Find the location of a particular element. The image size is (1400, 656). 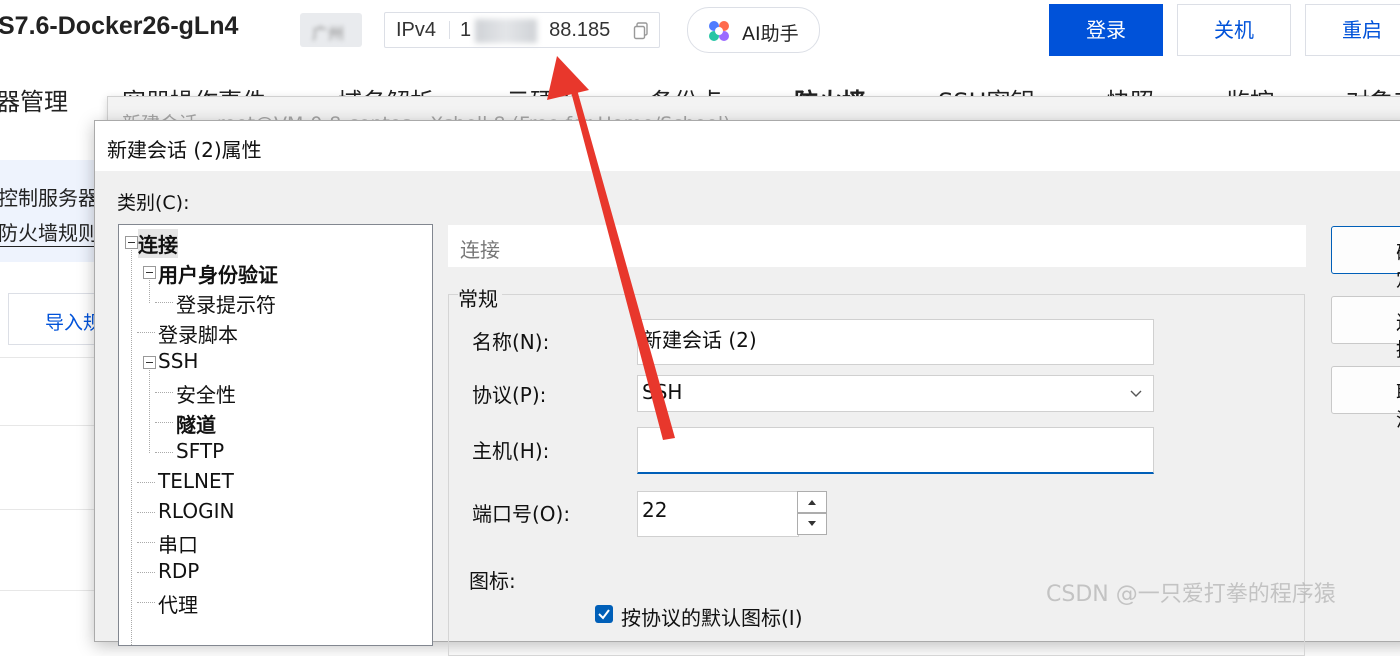

ai-assistant-button: AI助手 is located at coordinates (753, 30).